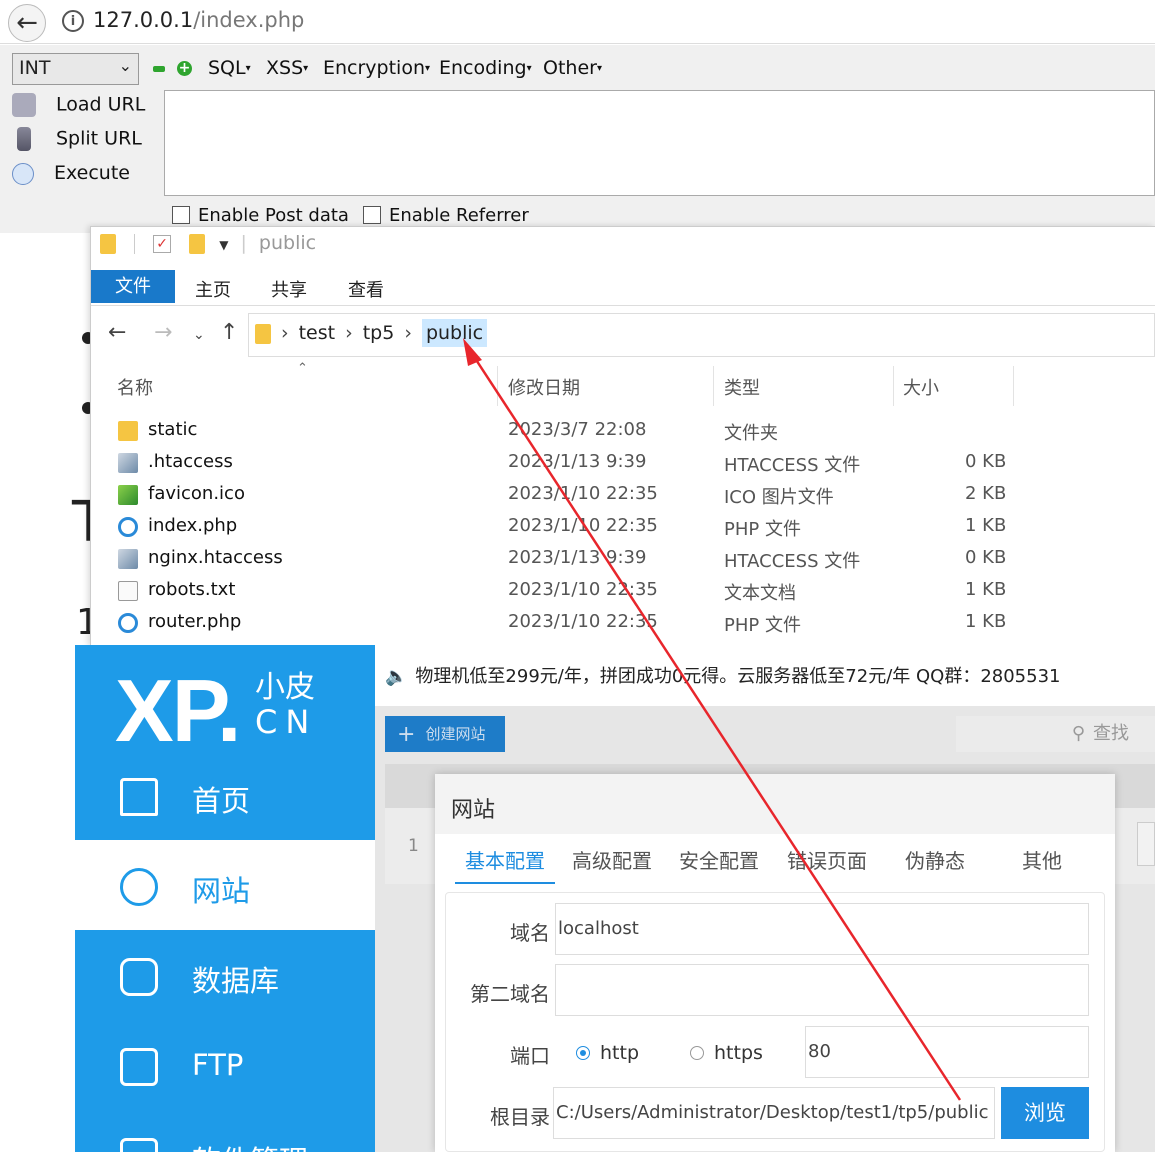  Describe the element at coordinates (78, 105) in the screenshot. I see `load-url-button: Load URL` at that location.